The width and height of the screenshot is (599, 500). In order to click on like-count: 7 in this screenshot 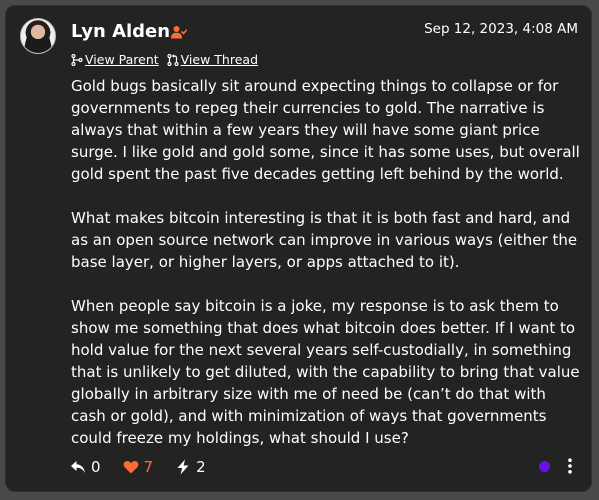, I will do `click(148, 467)`.